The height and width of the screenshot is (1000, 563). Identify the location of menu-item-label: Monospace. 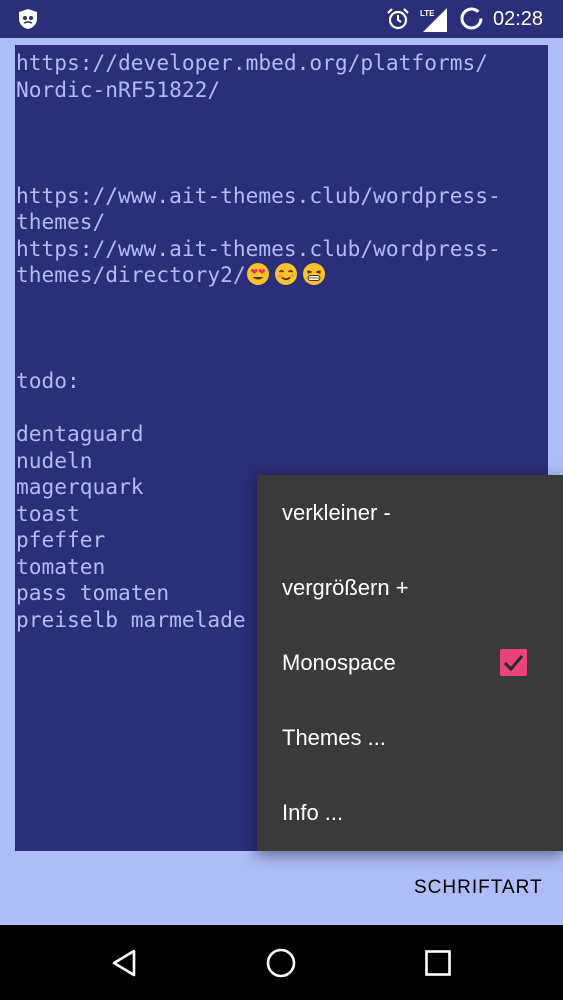
(339, 662).